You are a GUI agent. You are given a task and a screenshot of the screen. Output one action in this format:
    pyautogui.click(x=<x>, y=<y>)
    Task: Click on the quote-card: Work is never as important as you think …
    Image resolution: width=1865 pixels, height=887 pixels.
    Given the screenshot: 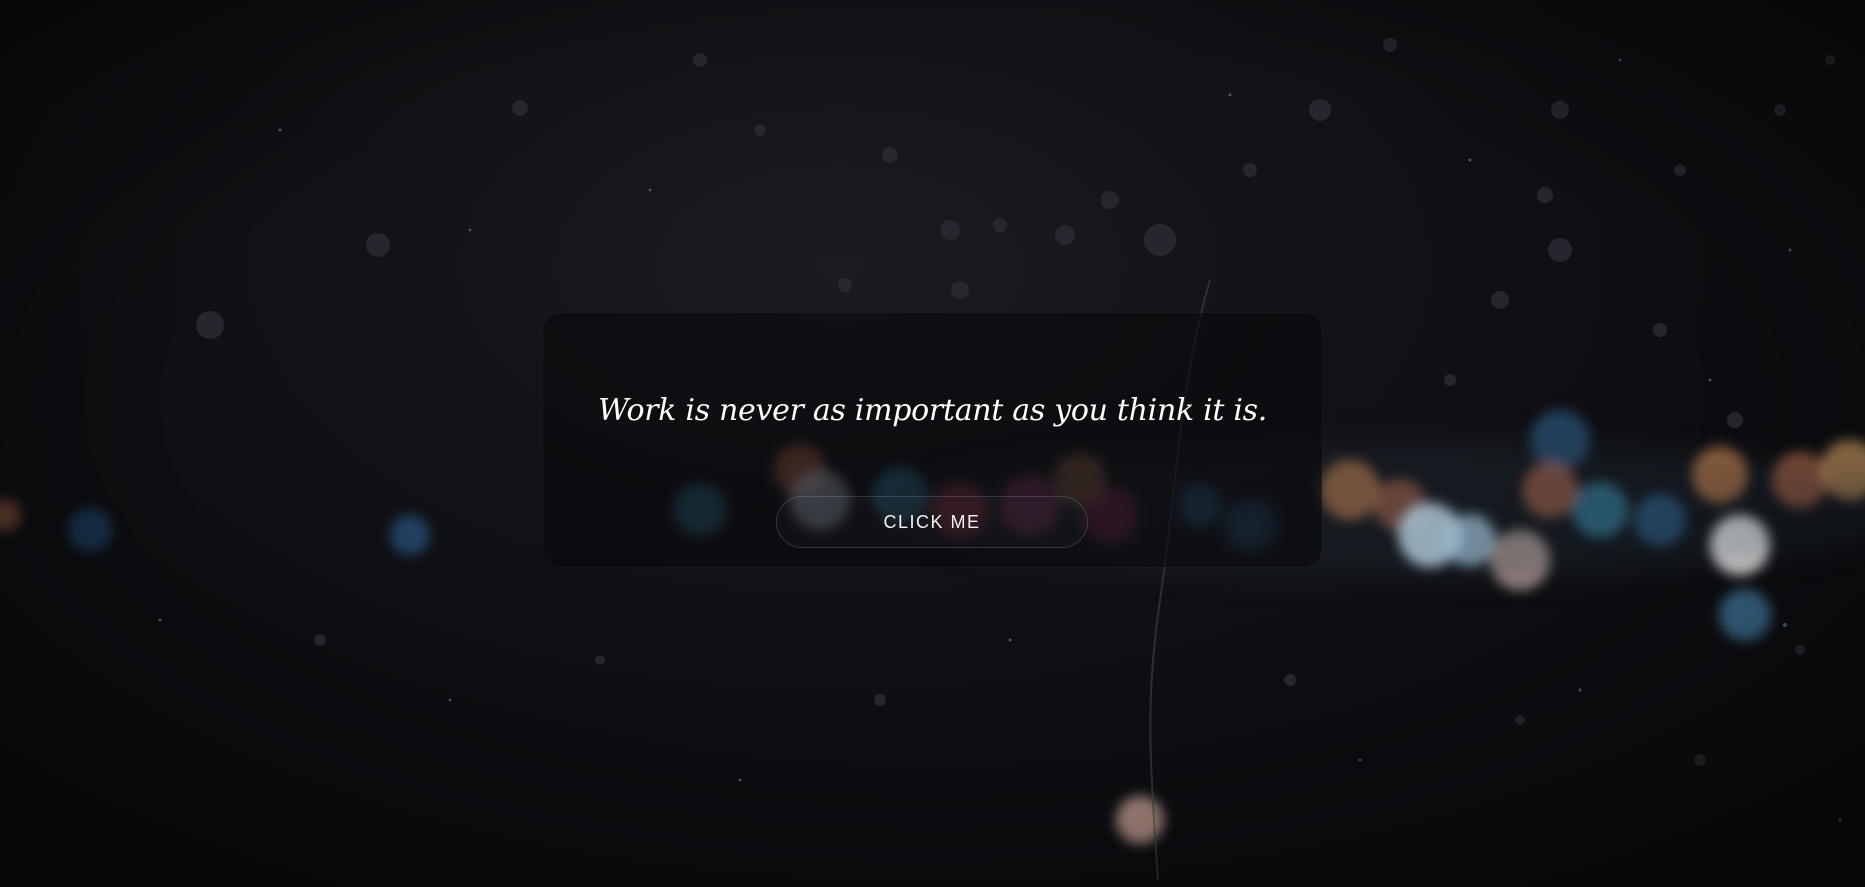 What is the action you would take?
    pyautogui.click(x=932, y=440)
    